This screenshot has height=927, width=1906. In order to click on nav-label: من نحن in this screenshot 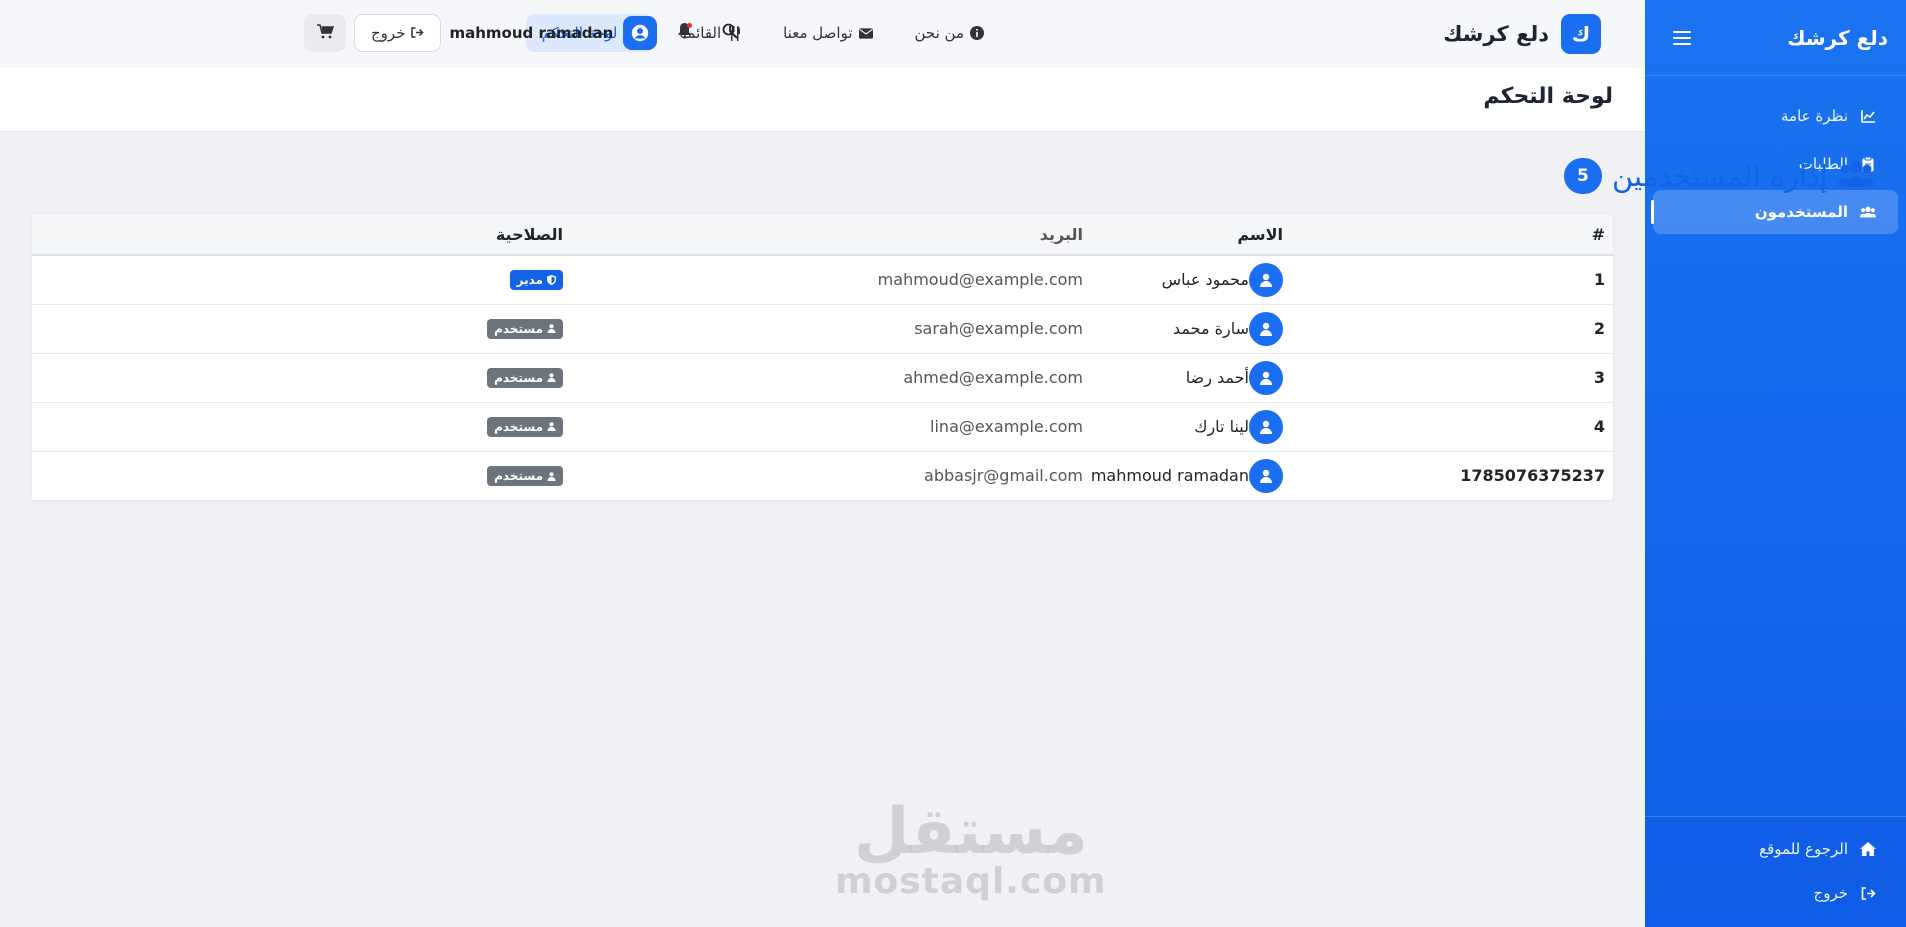, I will do `click(939, 33)`.